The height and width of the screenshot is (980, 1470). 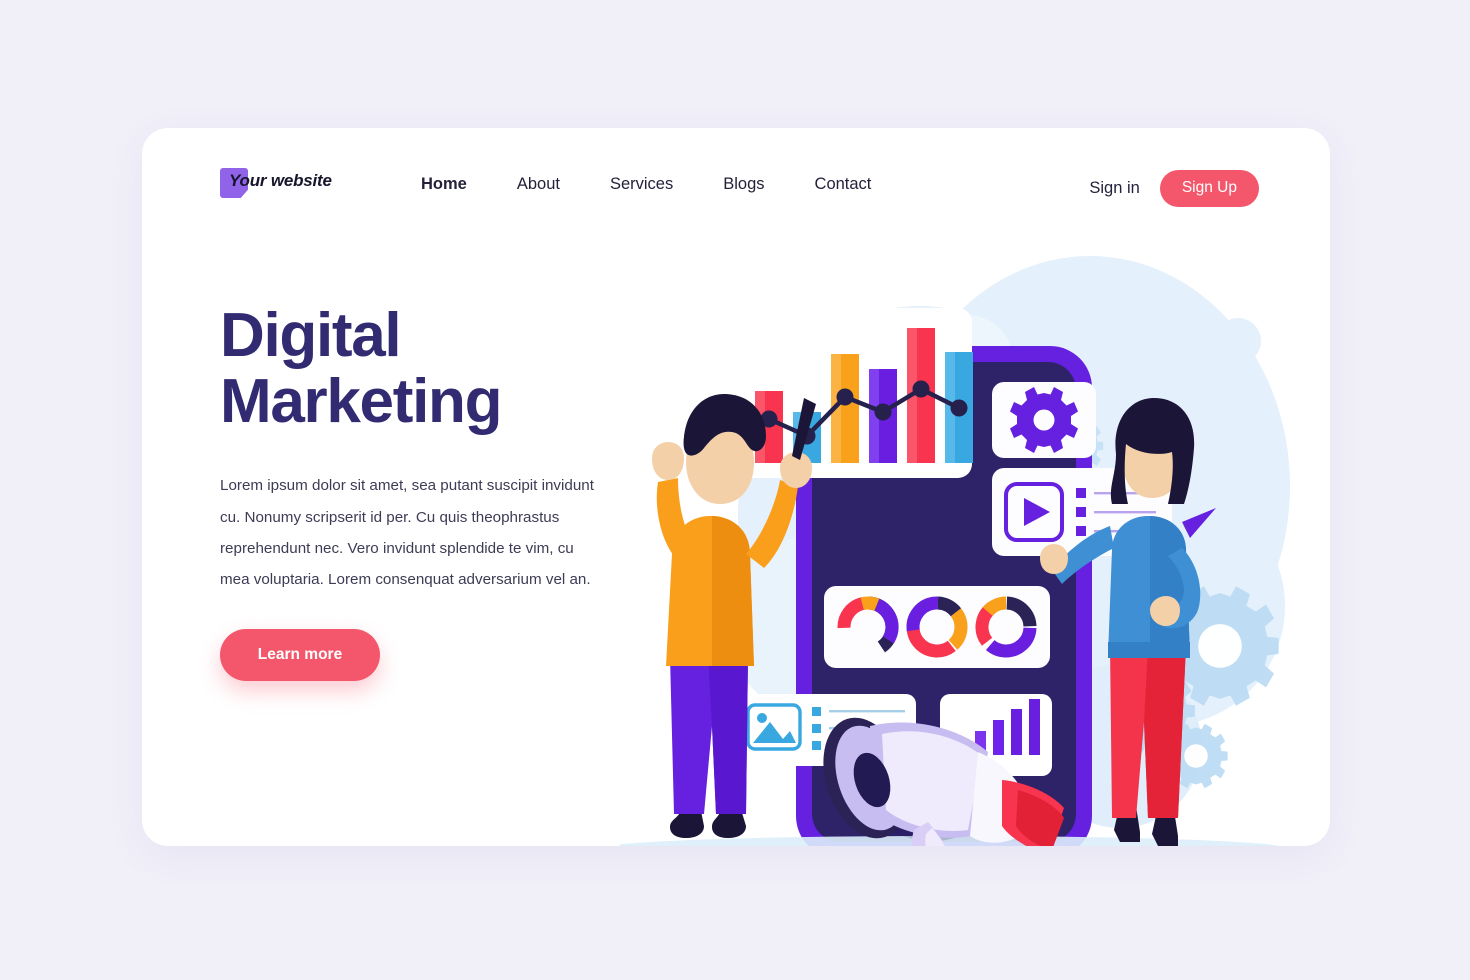 I want to click on settings-card, so click(x=1044, y=420).